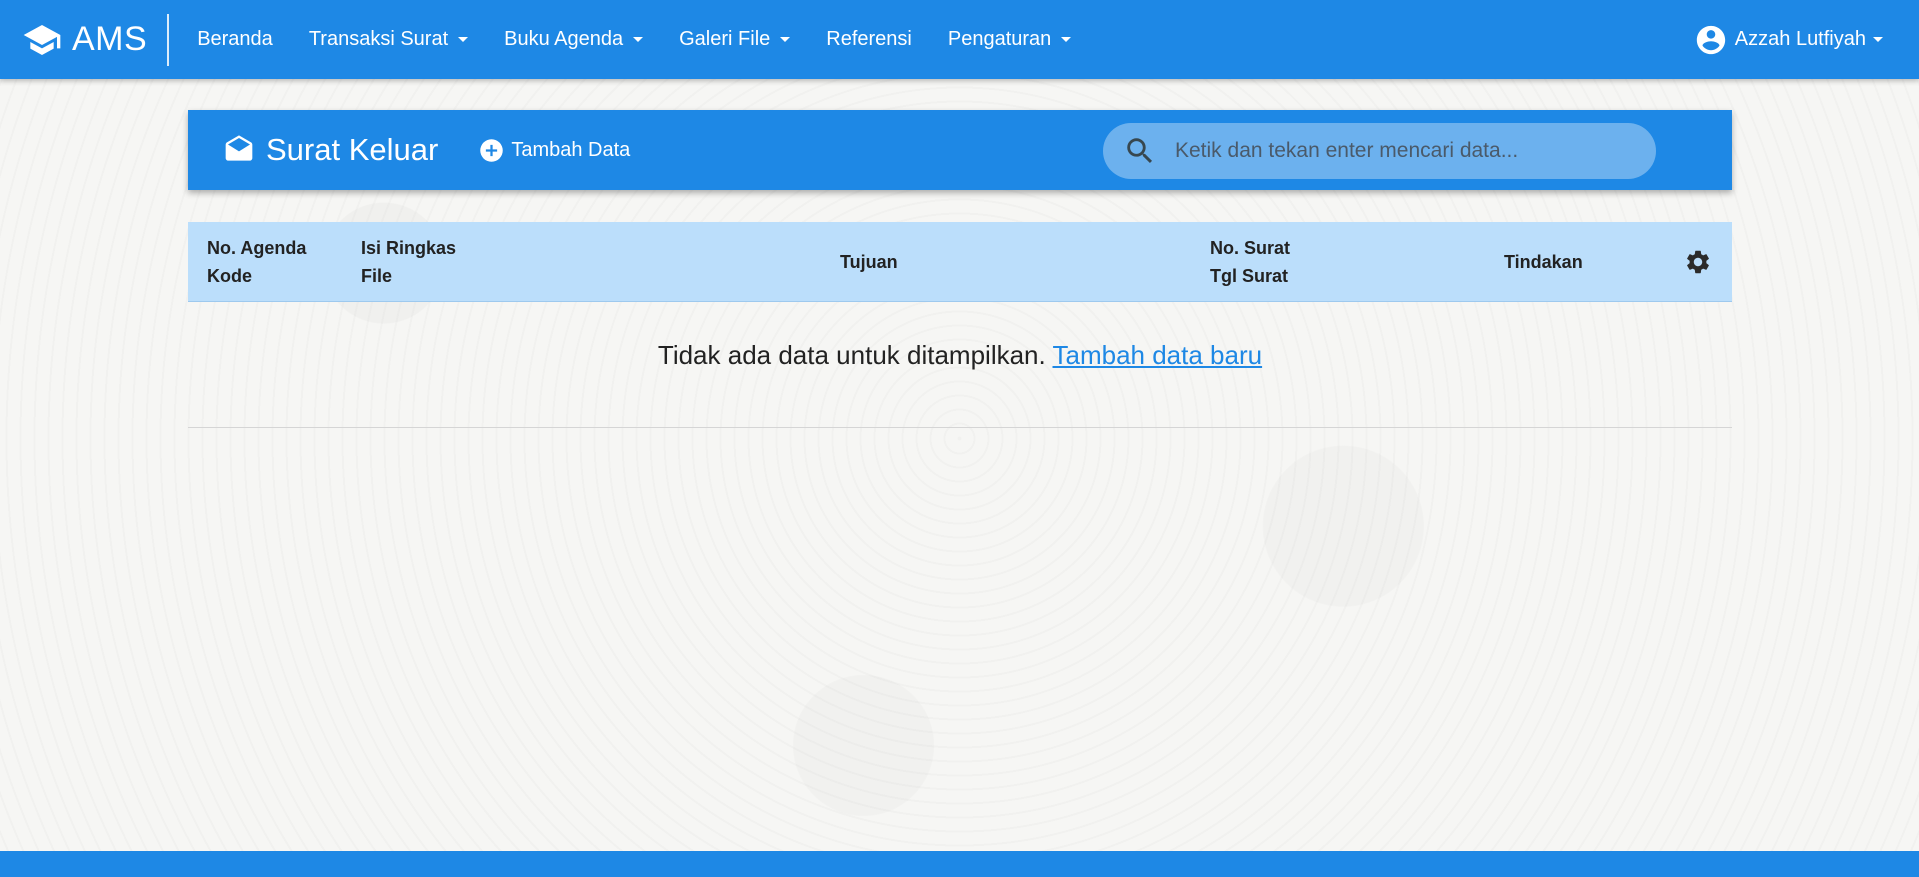  I want to click on user-menu: Azzah Lutfiyah, so click(1788, 40).